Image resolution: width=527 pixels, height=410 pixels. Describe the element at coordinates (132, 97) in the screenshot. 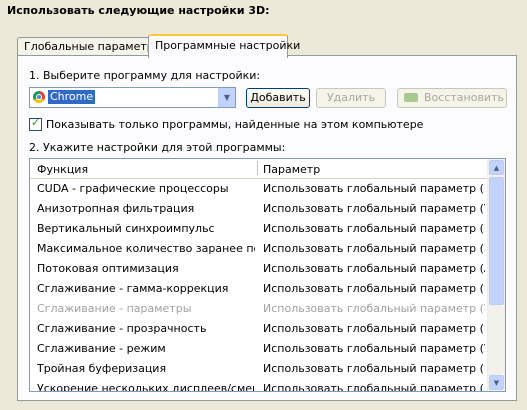

I see `program-select: Chrome ▼` at that location.